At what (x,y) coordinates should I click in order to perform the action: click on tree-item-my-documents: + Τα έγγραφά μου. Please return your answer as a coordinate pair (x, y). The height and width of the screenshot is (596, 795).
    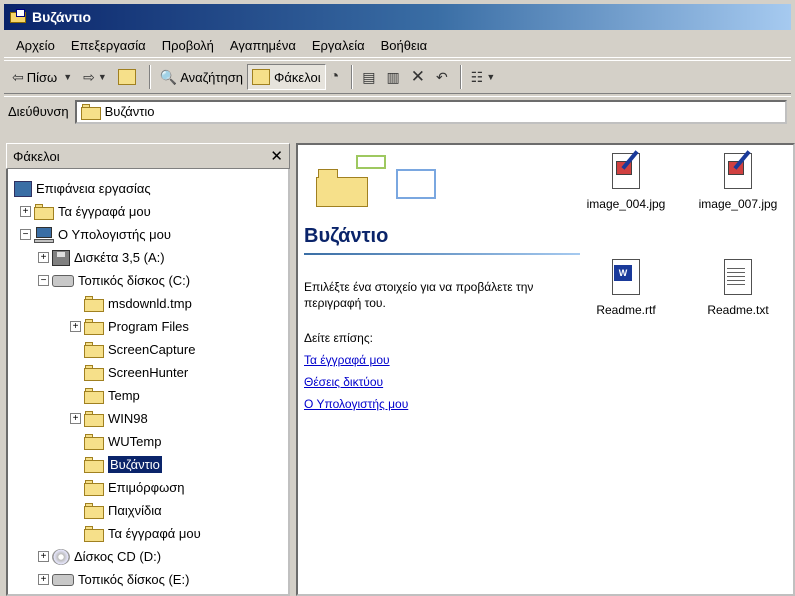
    Looking at the image, I should click on (148, 211).